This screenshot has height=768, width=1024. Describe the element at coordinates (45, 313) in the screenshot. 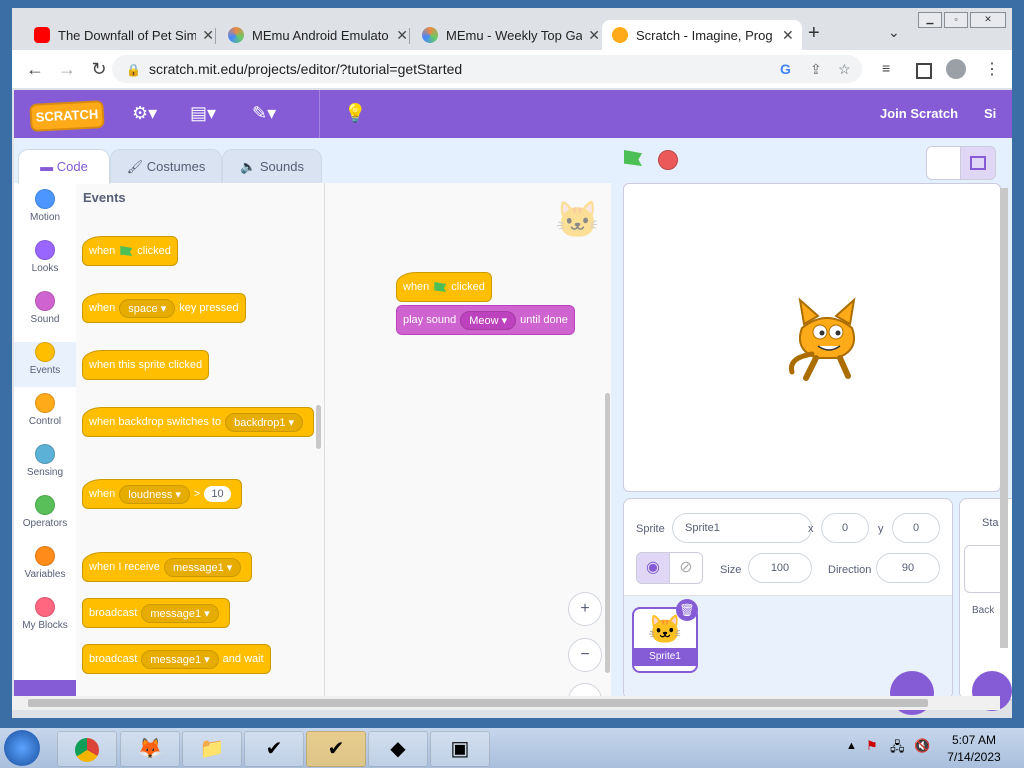

I see `category-sound: Sound` at that location.